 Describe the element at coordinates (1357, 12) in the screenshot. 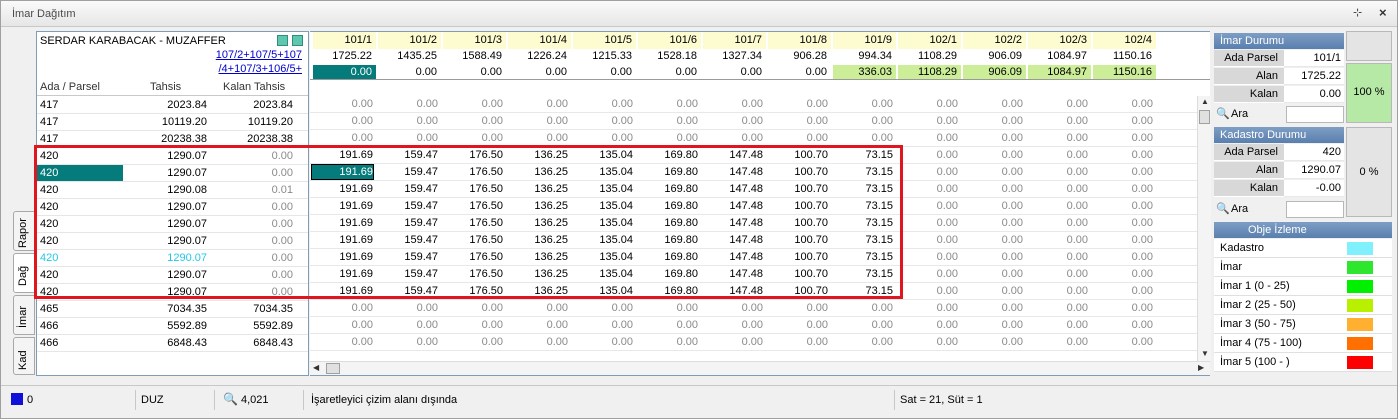

I see `pin-icon: ⊹` at that location.